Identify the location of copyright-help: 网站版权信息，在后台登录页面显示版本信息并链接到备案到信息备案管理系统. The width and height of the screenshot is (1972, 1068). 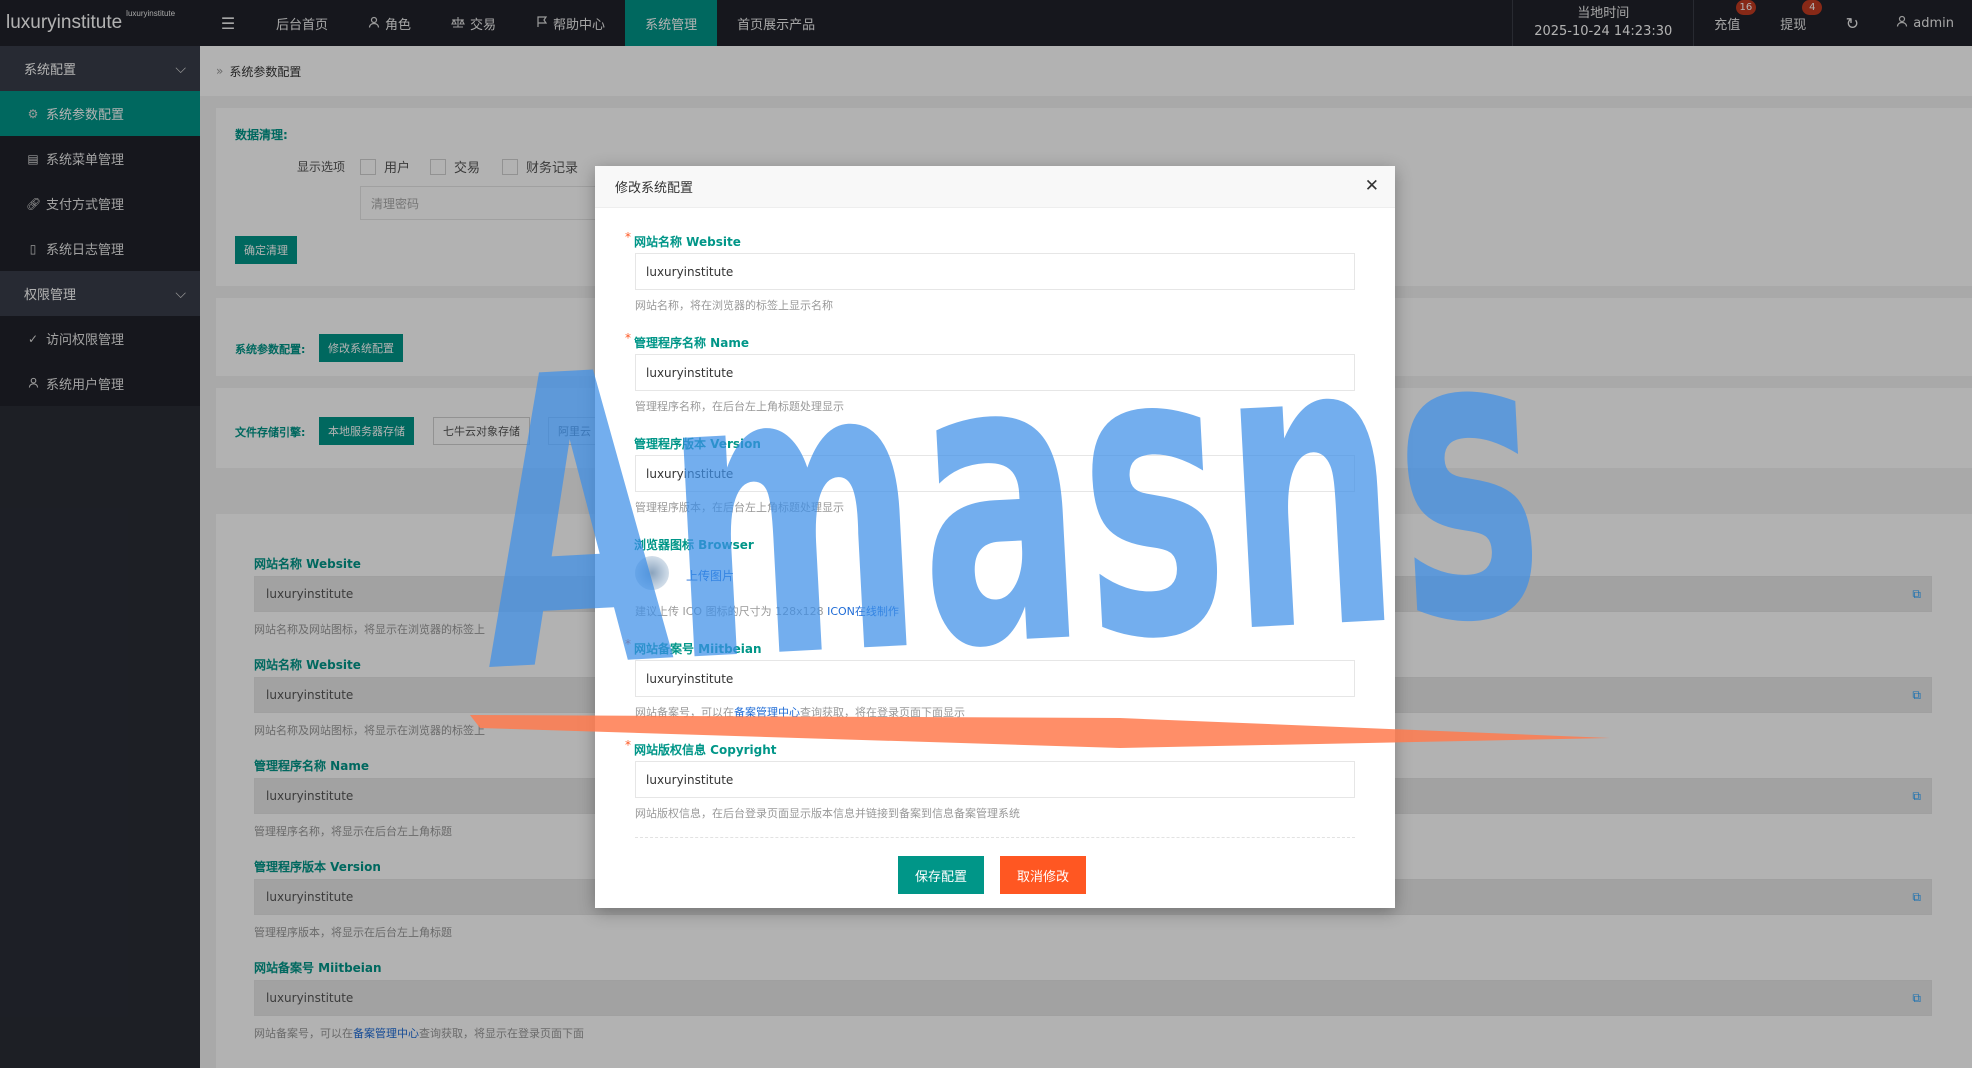
(827, 813).